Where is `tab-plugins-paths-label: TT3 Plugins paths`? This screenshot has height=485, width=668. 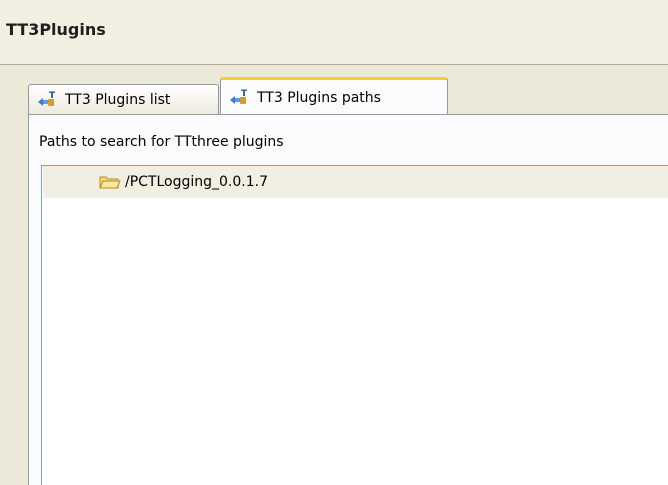
tab-plugins-paths-label: TT3 Plugins paths is located at coordinates (319, 97).